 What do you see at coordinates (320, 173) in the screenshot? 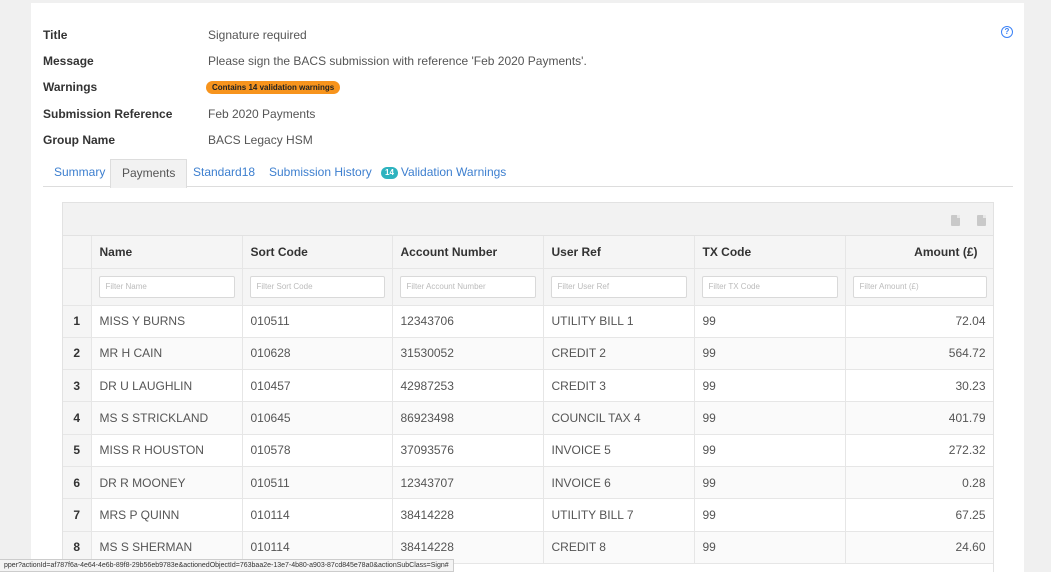
I see `tab-submission-history: Submission History` at bounding box center [320, 173].